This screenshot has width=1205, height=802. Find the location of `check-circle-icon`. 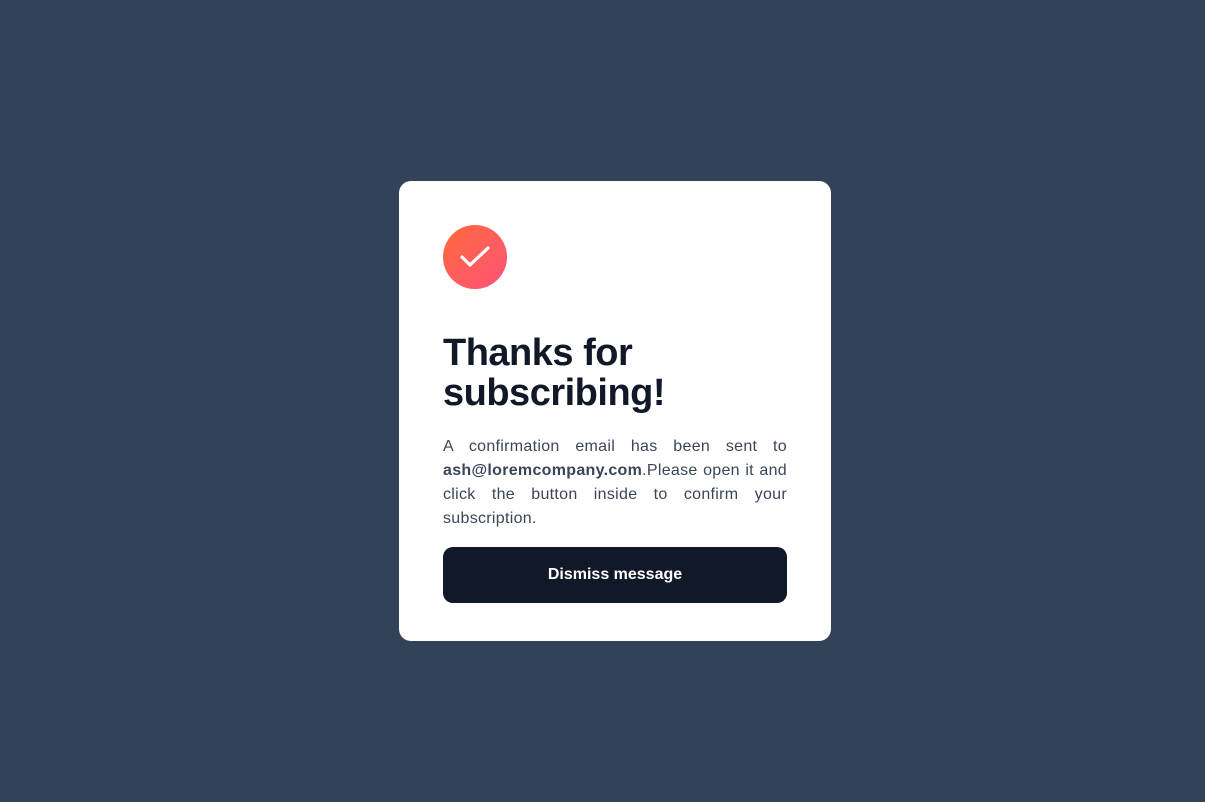

check-circle-icon is located at coordinates (475, 257).